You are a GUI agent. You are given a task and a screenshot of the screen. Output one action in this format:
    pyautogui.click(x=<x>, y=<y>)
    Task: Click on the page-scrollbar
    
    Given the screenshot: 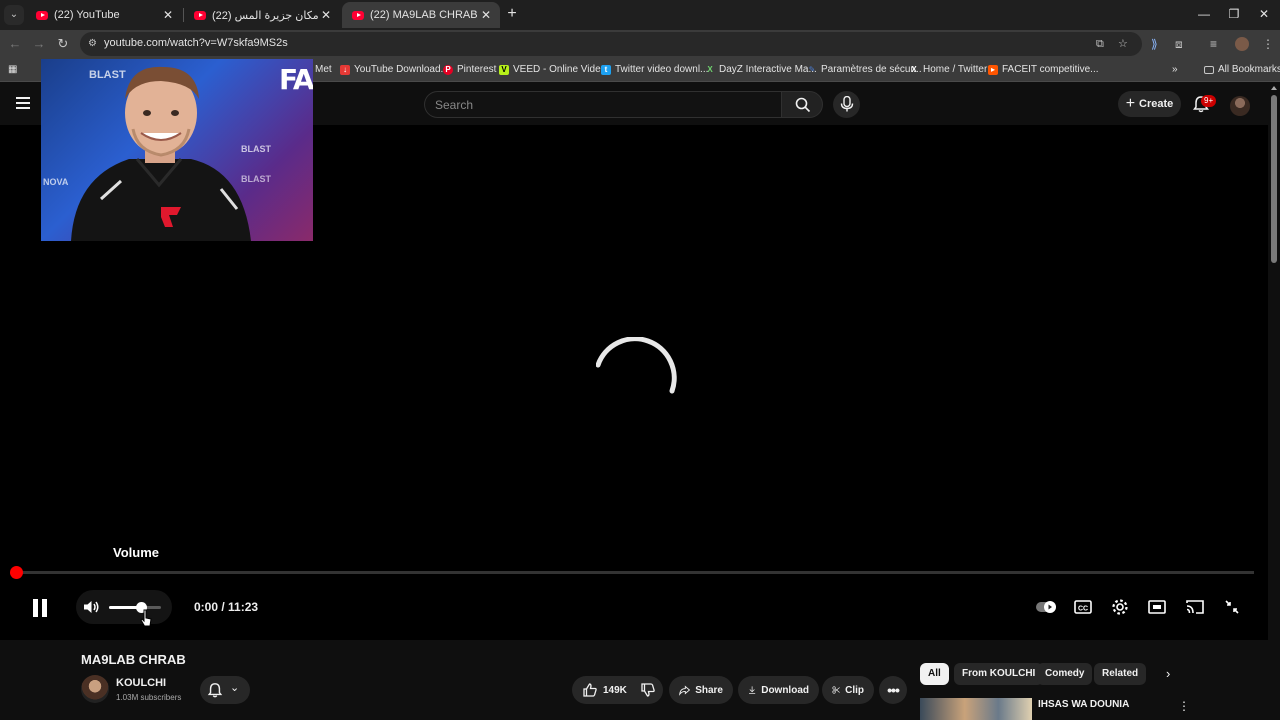 What is the action you would take?
    pyautogui.click(x=1274, y=401)
    